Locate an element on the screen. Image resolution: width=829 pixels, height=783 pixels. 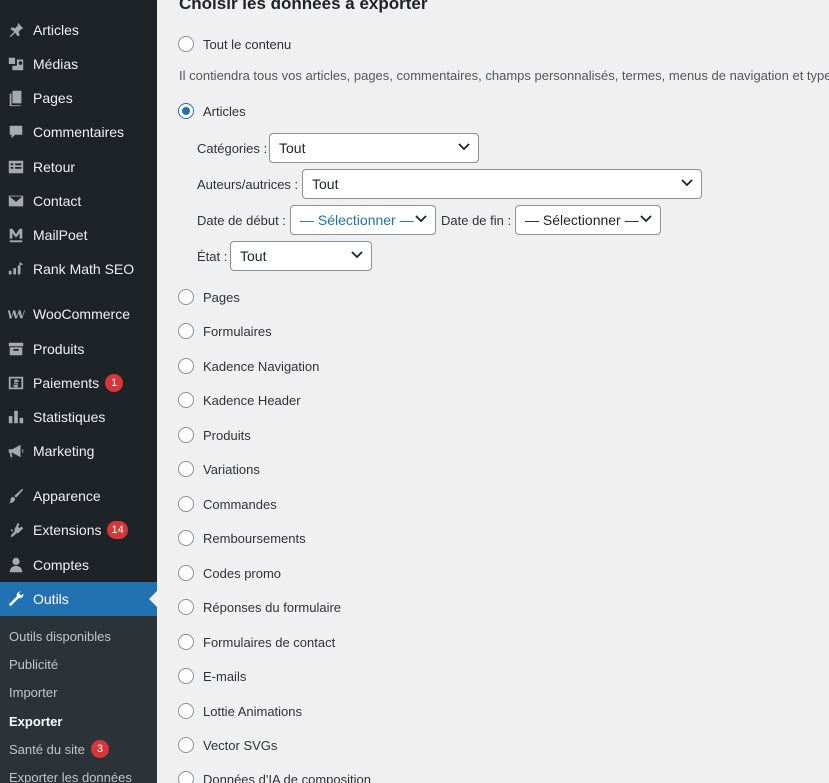
radio-reponses-du-formulaire: Réponses du formulaire is located at coordinates (259, 607).